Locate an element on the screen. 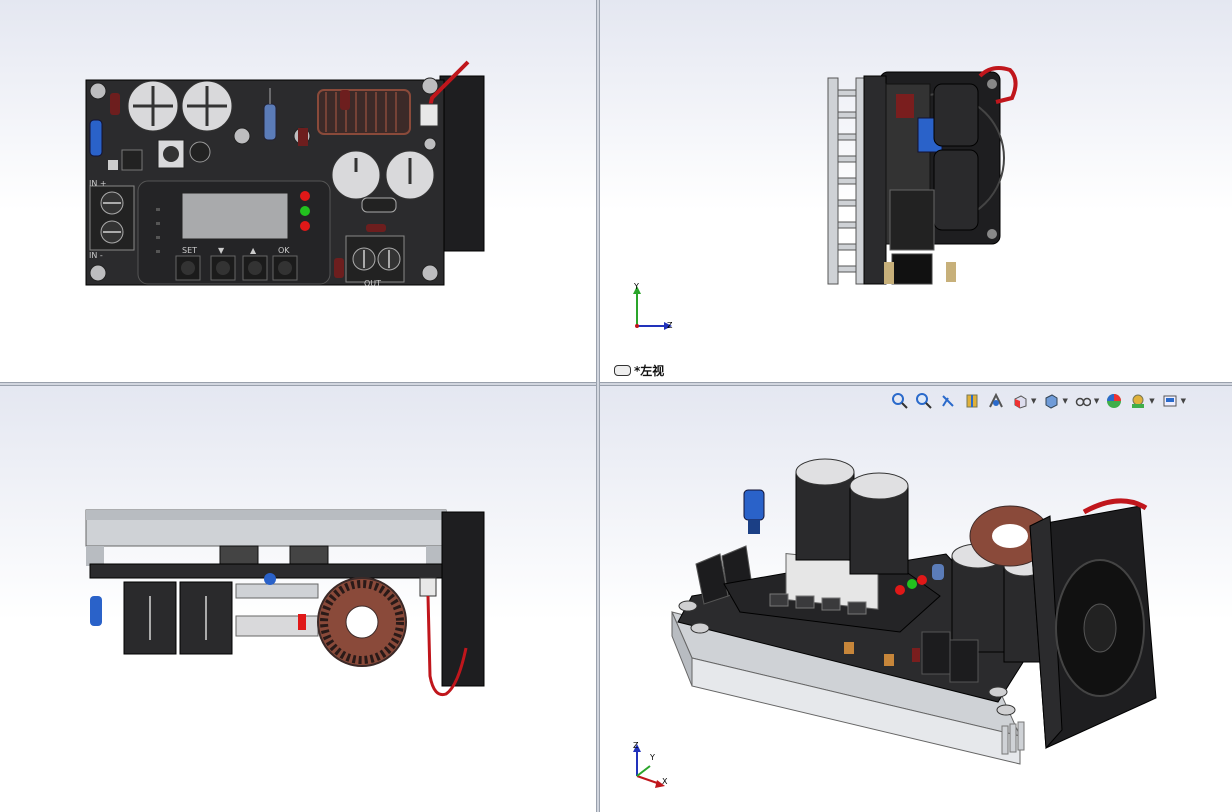 This screenshot has height=812, width=1232. terminal-blocks is located at coordinates (950, 657).